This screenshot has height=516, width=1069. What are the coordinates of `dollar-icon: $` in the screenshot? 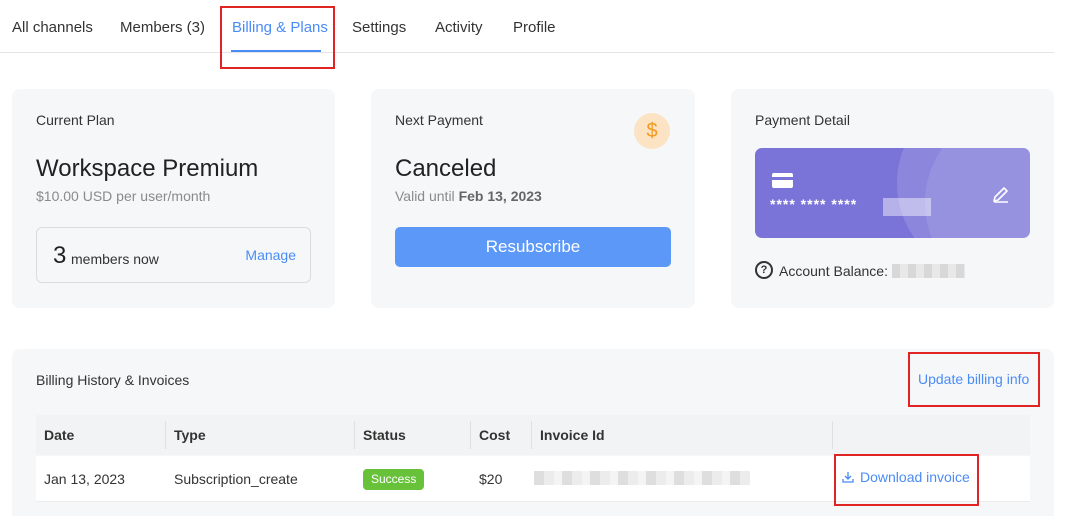 It's located at (652, 131).